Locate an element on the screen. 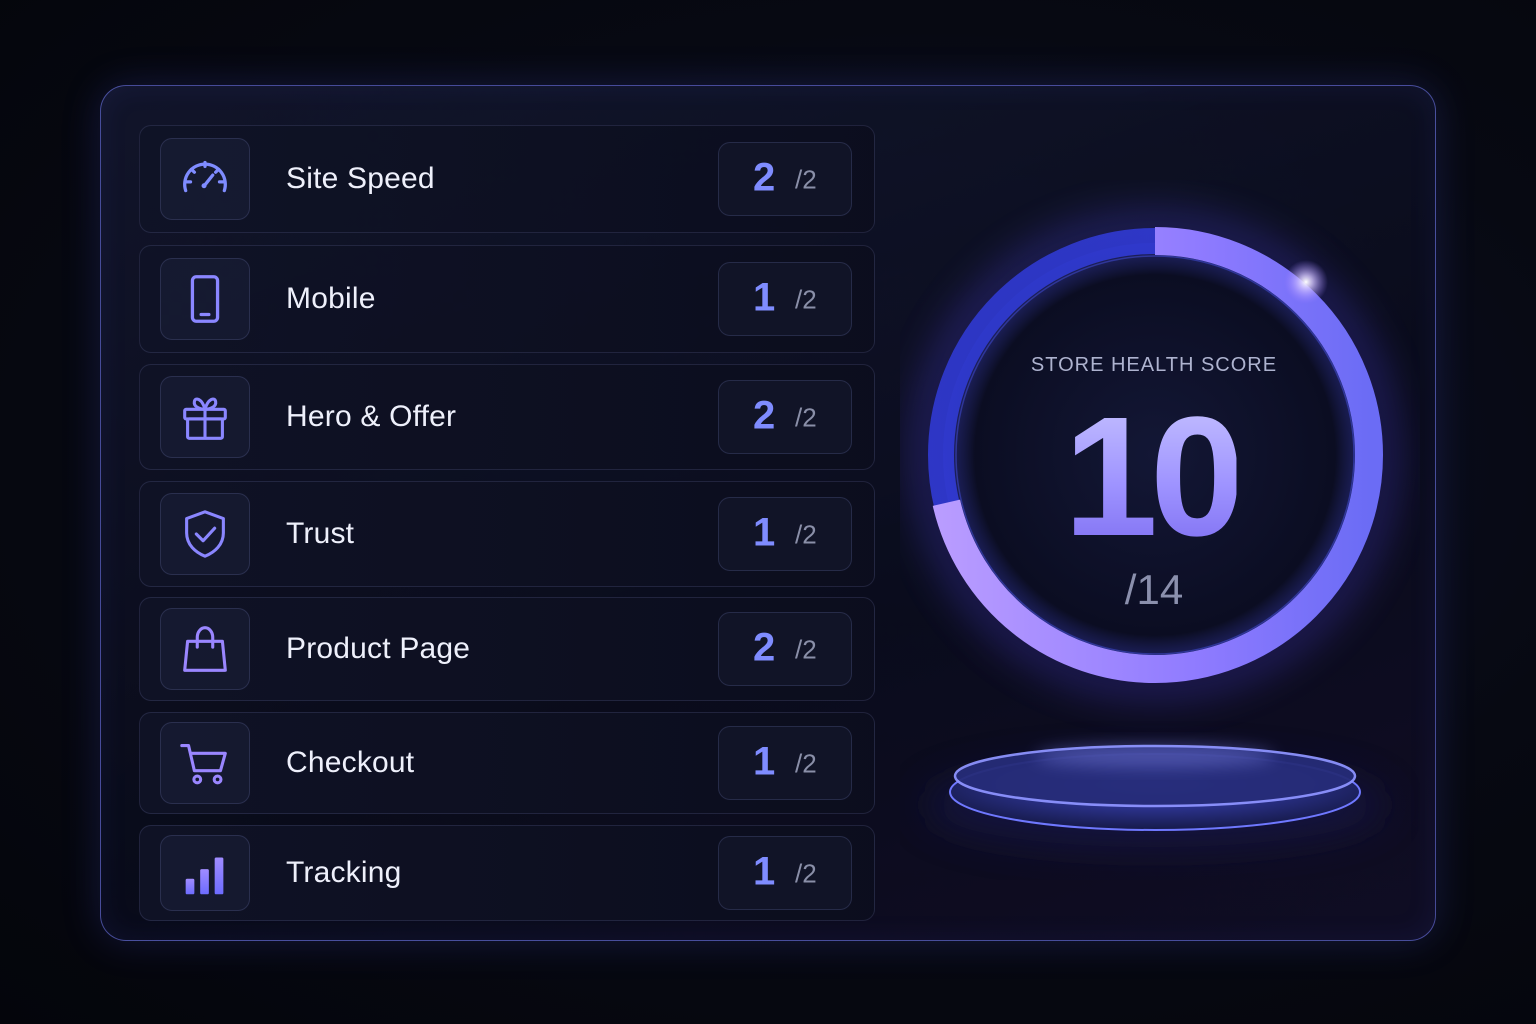 The height and width of the screenshot is (1024, 1536). category-row-site-speed: Site Speed 2 /2 is located at coordinates (507, 179).